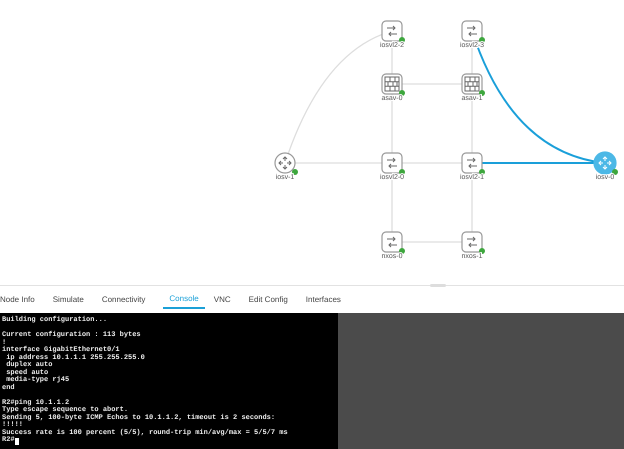  Describe the element at coordinates (328, 299) in the screenshot. I see `tab: Interfaces` at that location.